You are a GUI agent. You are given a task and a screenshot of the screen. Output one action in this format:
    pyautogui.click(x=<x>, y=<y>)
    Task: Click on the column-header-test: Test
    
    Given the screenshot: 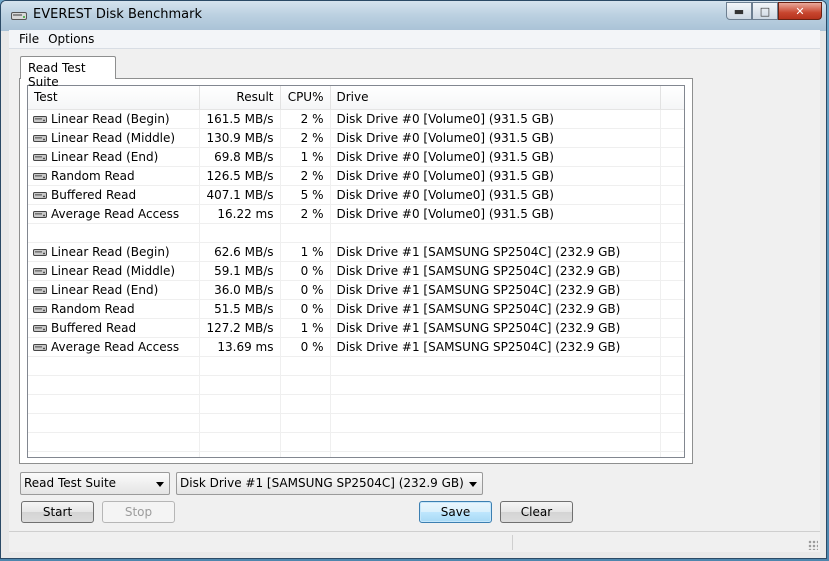 What is the action you would take?
    pyautogui.click(x=114, y=98)
    